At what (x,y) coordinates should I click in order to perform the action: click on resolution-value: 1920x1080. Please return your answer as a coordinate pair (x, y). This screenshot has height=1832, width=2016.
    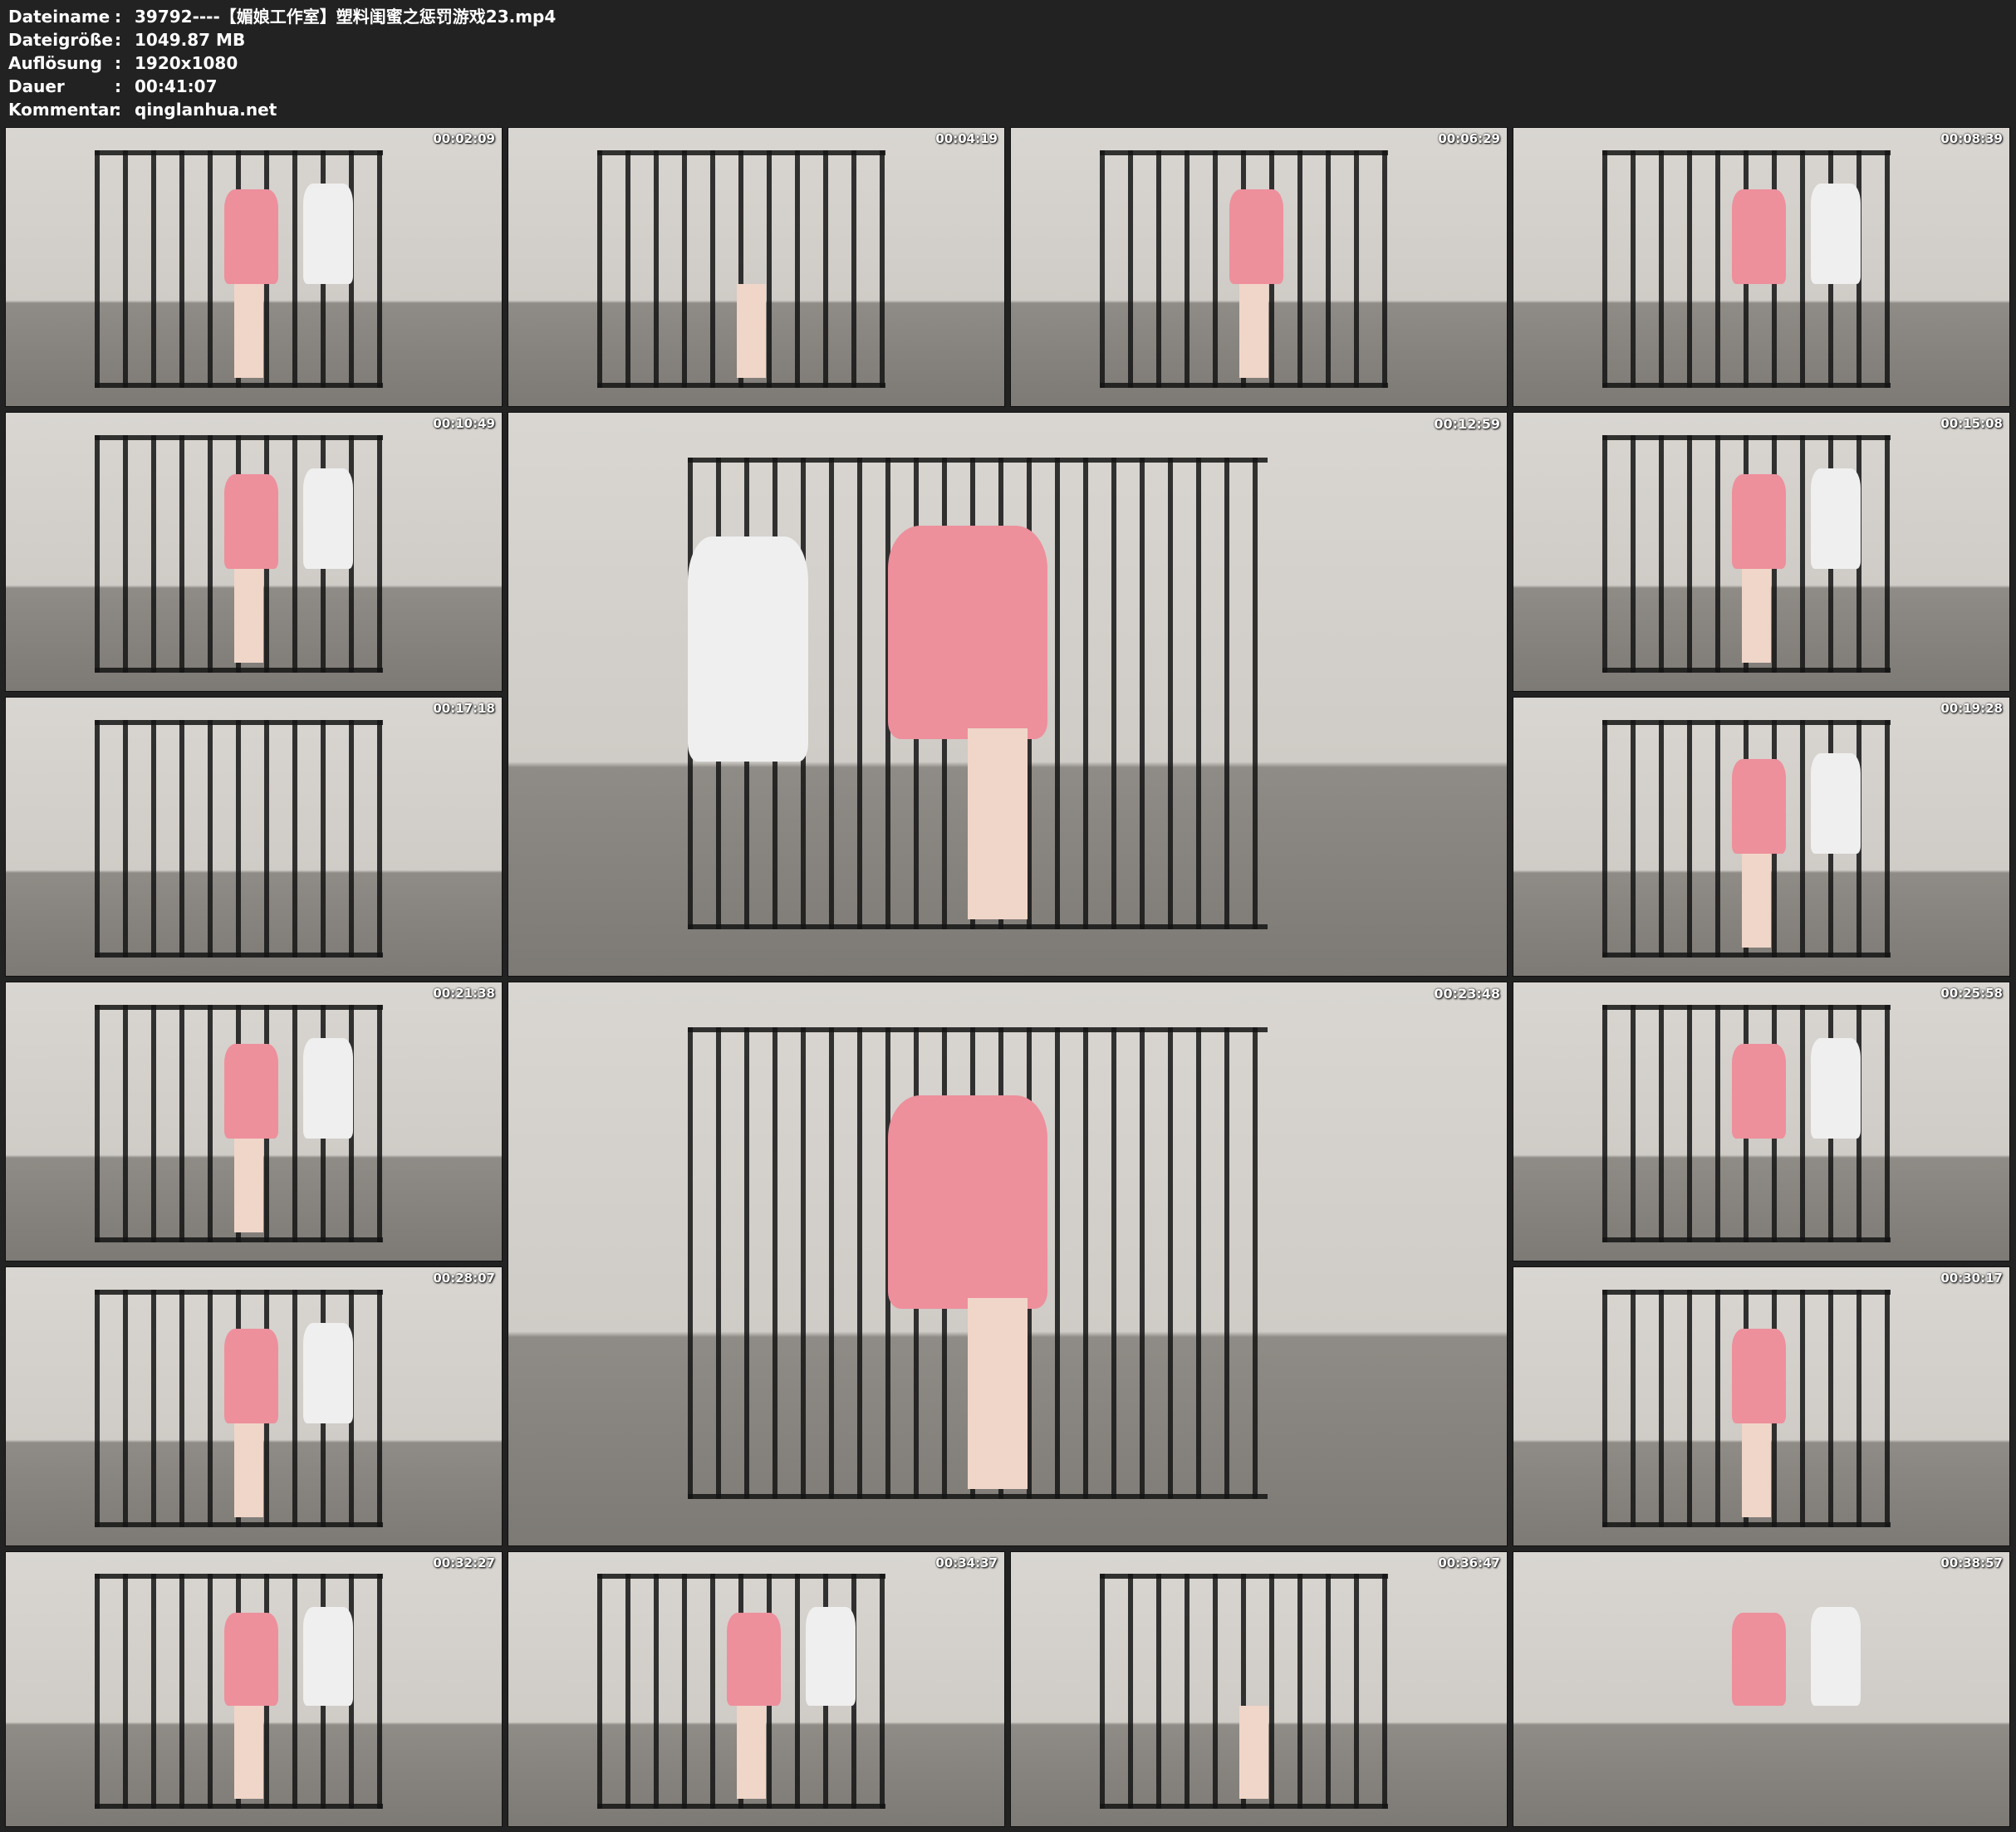
    Looking at the image, I should click on (186, 63).